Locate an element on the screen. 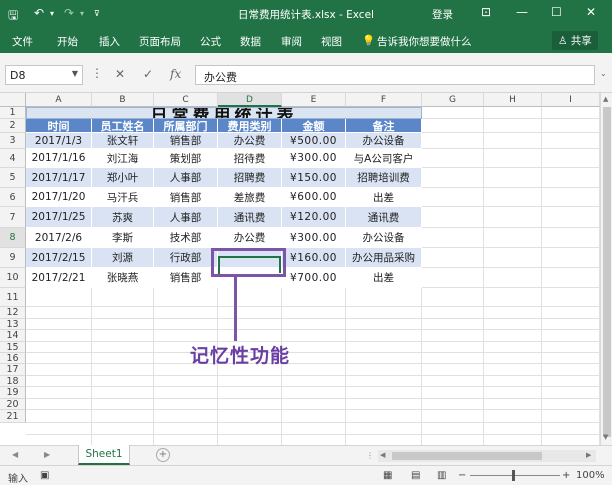  row-header-7: 7 is located at coordinates (13, 217).